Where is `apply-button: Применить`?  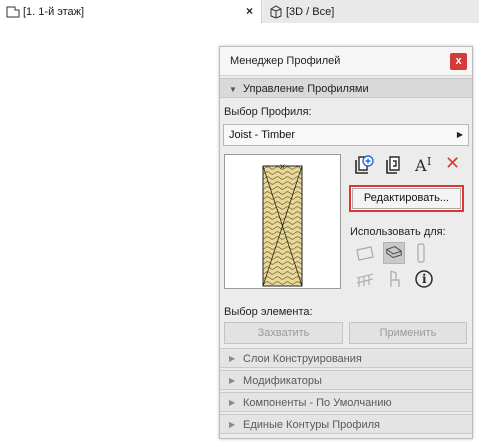 apply-button: Применить is located at coordinates (408, 333).